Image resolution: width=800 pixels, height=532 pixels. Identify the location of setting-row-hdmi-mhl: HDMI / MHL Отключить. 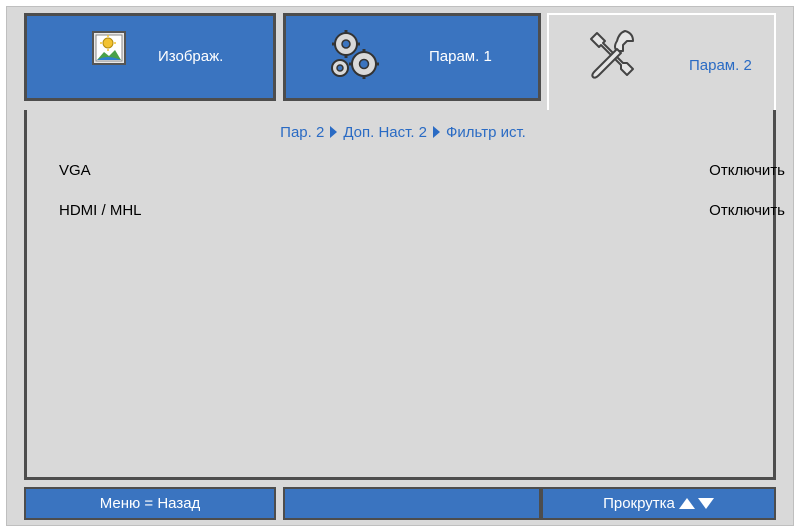
(422, 213).